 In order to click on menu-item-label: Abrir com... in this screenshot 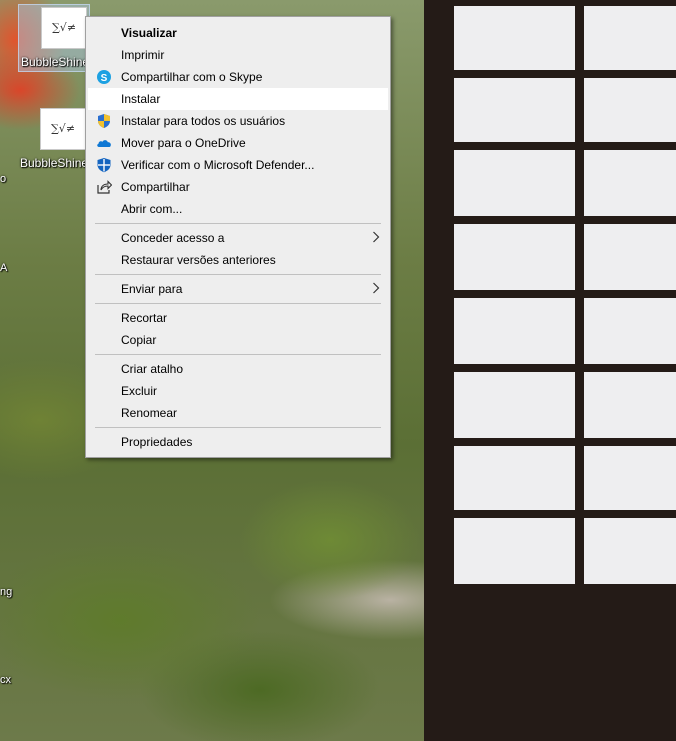, I will do `click(152, 209)`.